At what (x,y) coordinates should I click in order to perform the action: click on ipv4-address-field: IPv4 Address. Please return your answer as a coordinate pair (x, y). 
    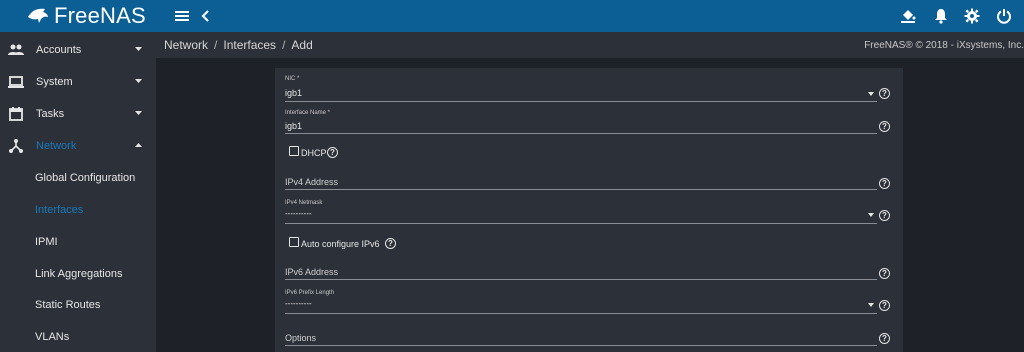
    Looking at the image, I should click on (581, 182).